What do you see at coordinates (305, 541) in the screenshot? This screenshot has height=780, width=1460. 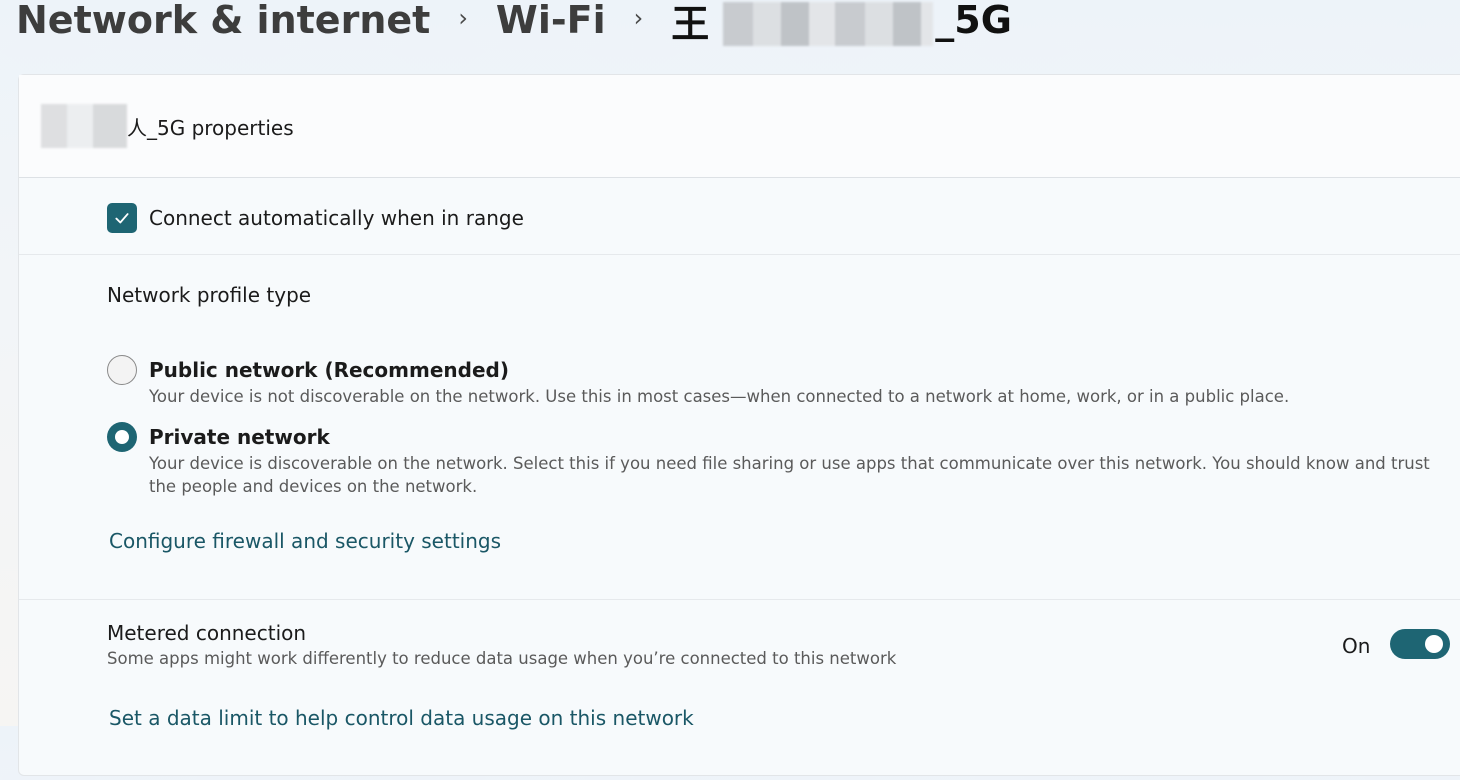 I see `configure-firewall-link: Configure firewall and security settings` at bounding box center [305, 541].